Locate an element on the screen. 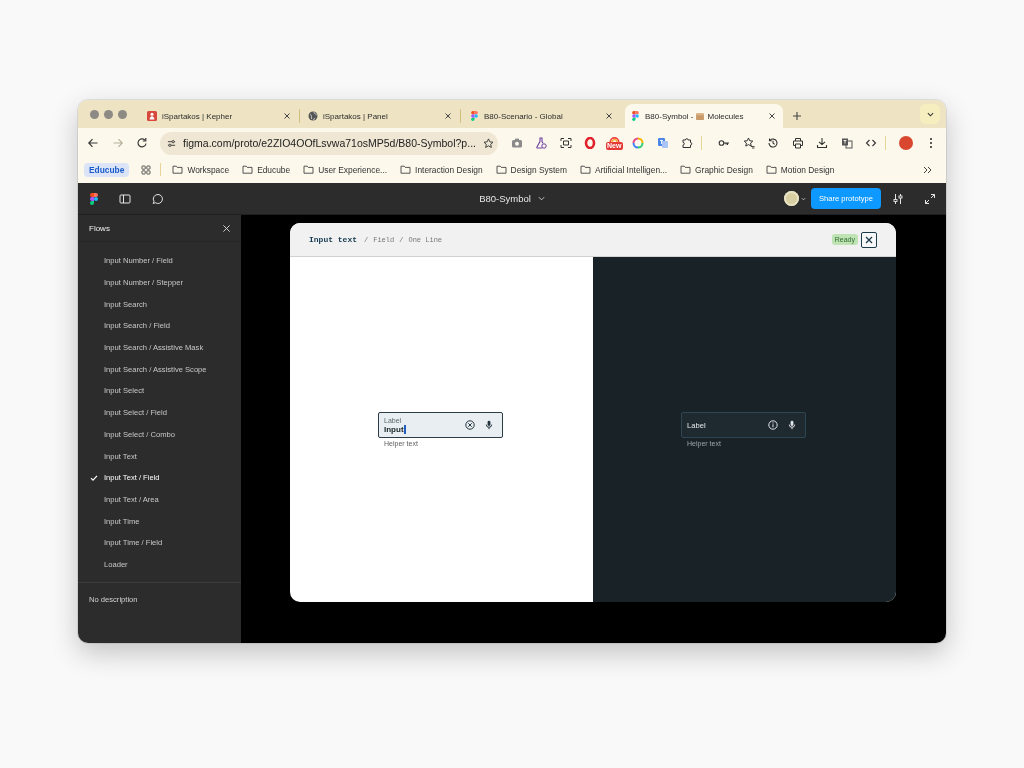 The image size is (1024, 768). bookmark-folder: Educube is located at coordinates (266, 169).